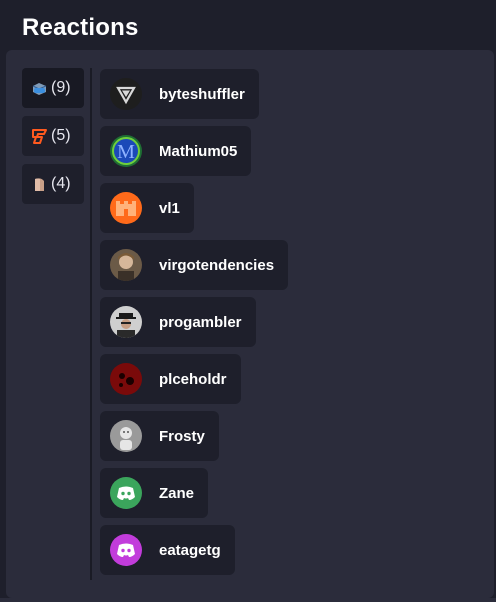  What do you see at coordinates (91, 324) in the screenshot?
I see `divider` at bounding box center [91, 324].